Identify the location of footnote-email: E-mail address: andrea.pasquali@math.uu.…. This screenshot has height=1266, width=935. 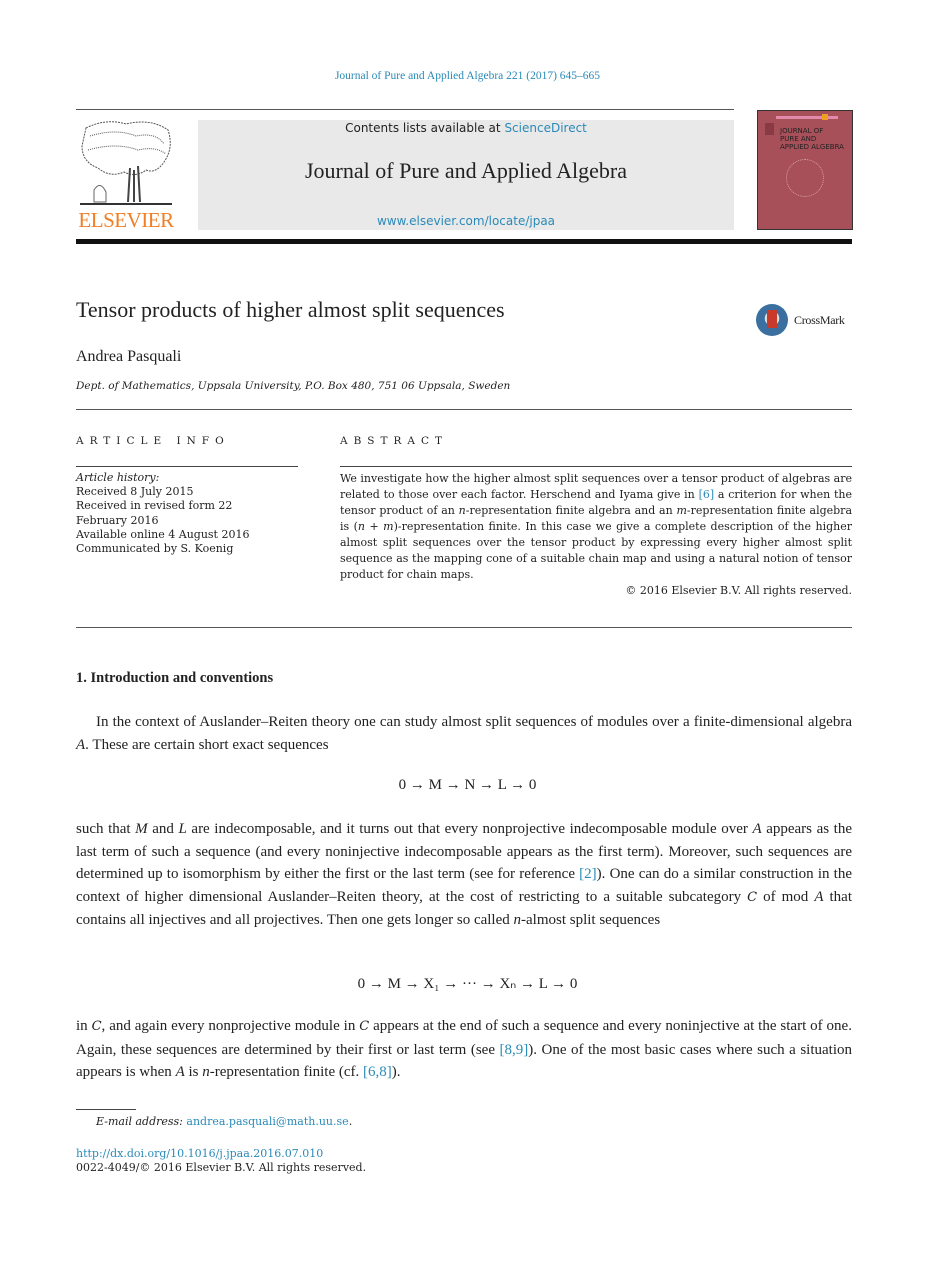
(224, 1121).